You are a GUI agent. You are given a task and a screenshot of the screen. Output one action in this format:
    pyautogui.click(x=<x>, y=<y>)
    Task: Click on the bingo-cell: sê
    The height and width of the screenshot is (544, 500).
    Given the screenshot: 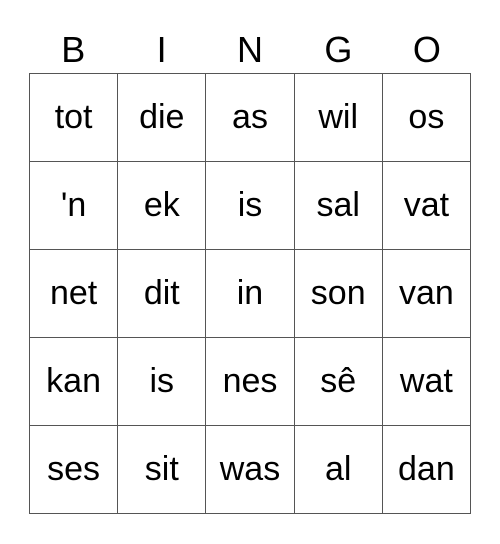 What is the action you would take?
    pyautogui.click(x=338, y=382)
    